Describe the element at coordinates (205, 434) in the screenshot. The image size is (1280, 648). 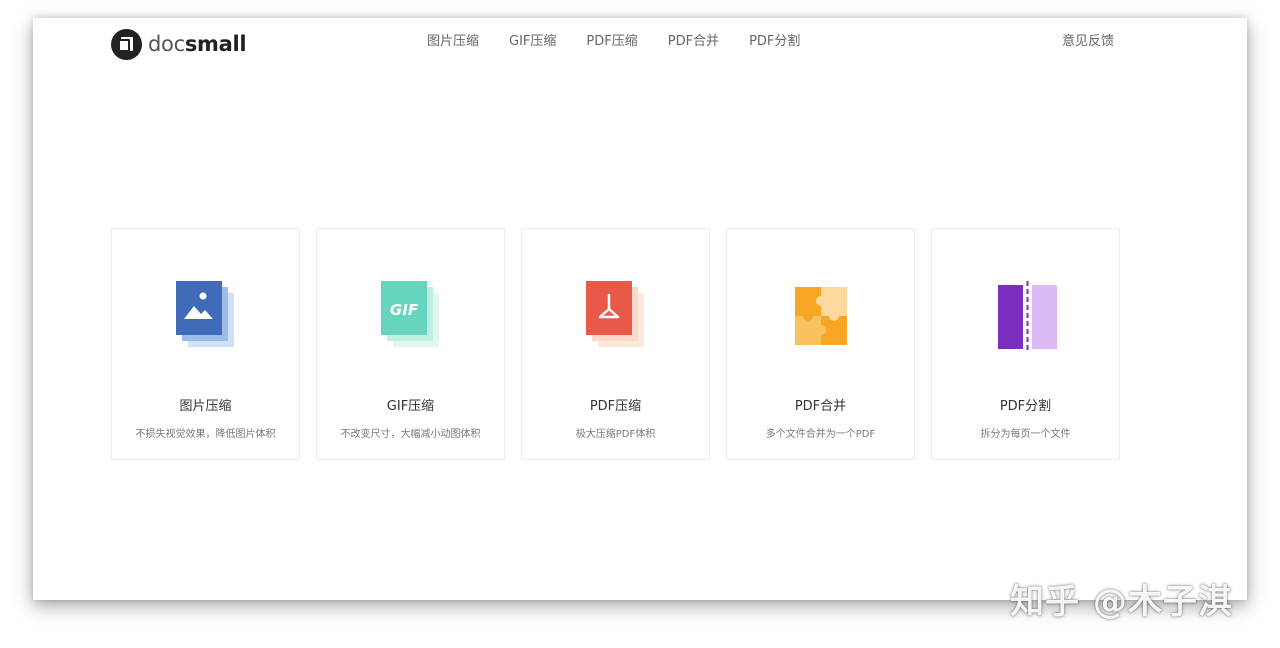
I see `card-desc: 不损失视觉效果，降低图片体积` at that location.